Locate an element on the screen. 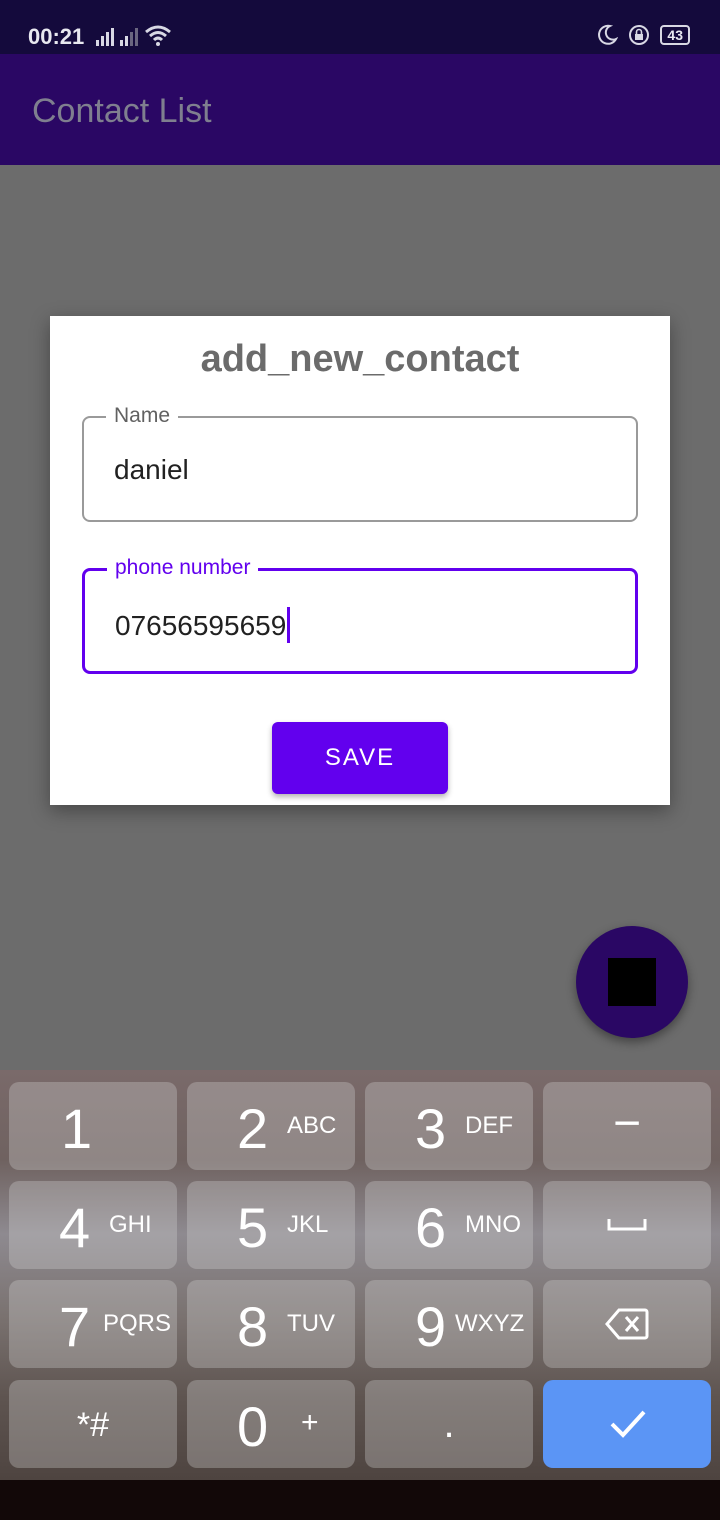  key-letters: TUV is located at coordinates (311, 1323).